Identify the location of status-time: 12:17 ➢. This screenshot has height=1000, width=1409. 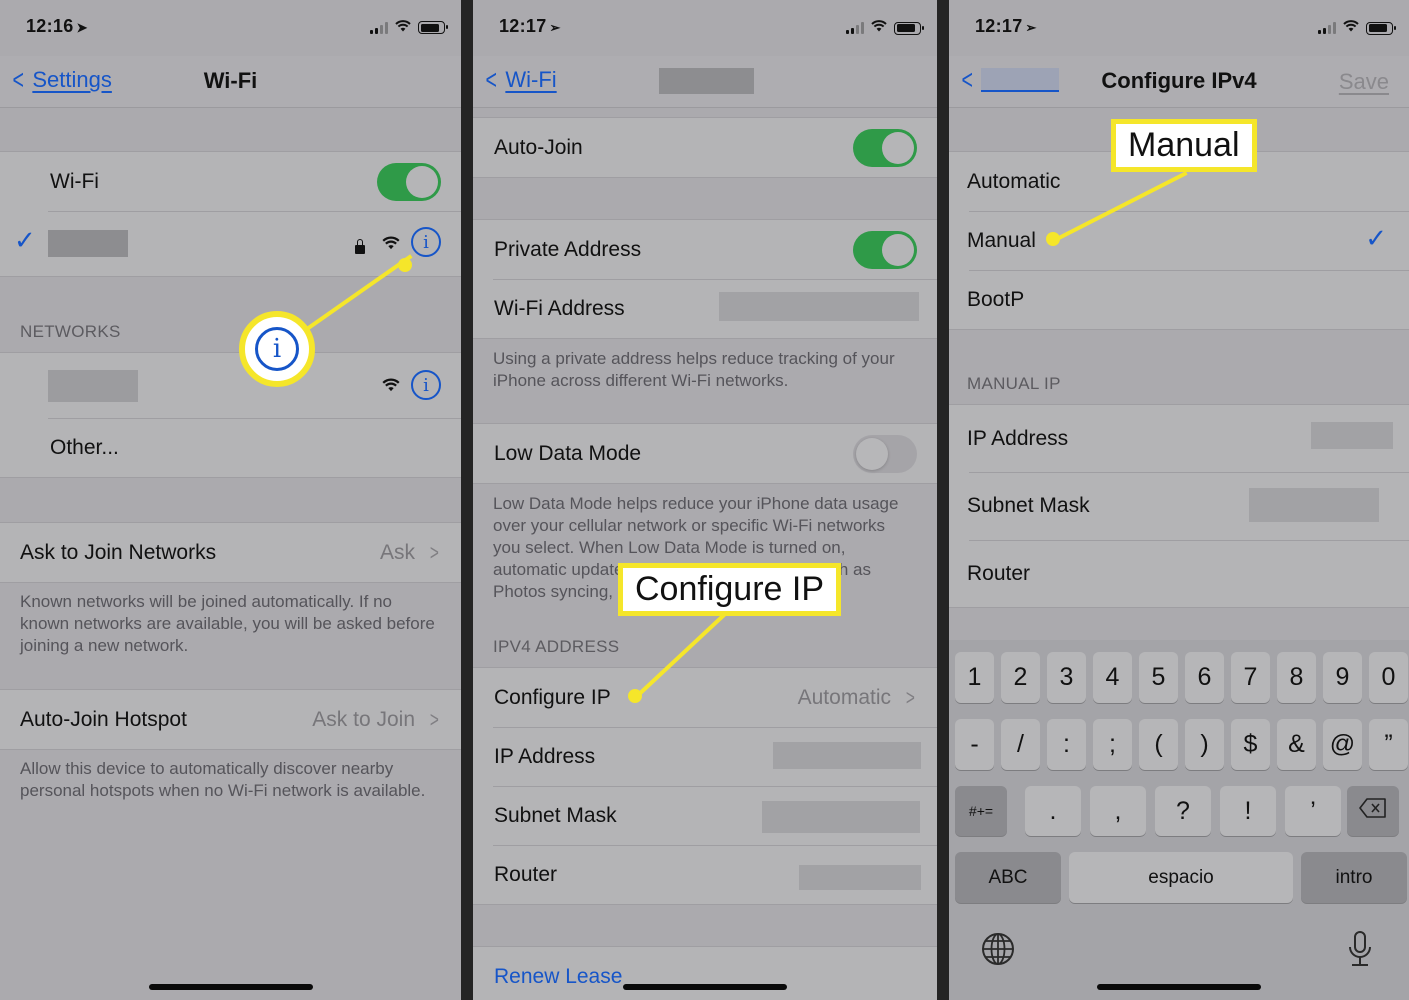
(530, 26).